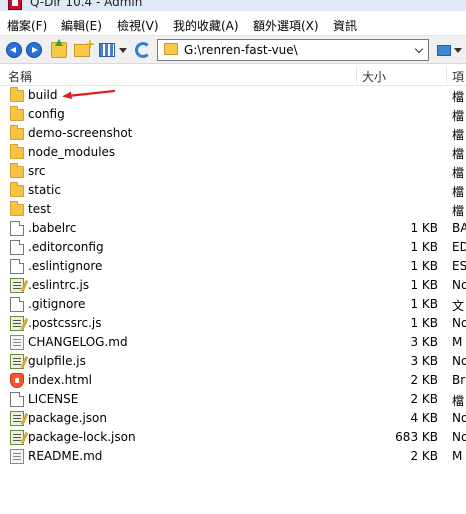 Image resolution: width=466 pixels, height=514 pixels. Describe the element at coordinates (67, 418) in the screenshot. I see `file-name: package.json` at that location.